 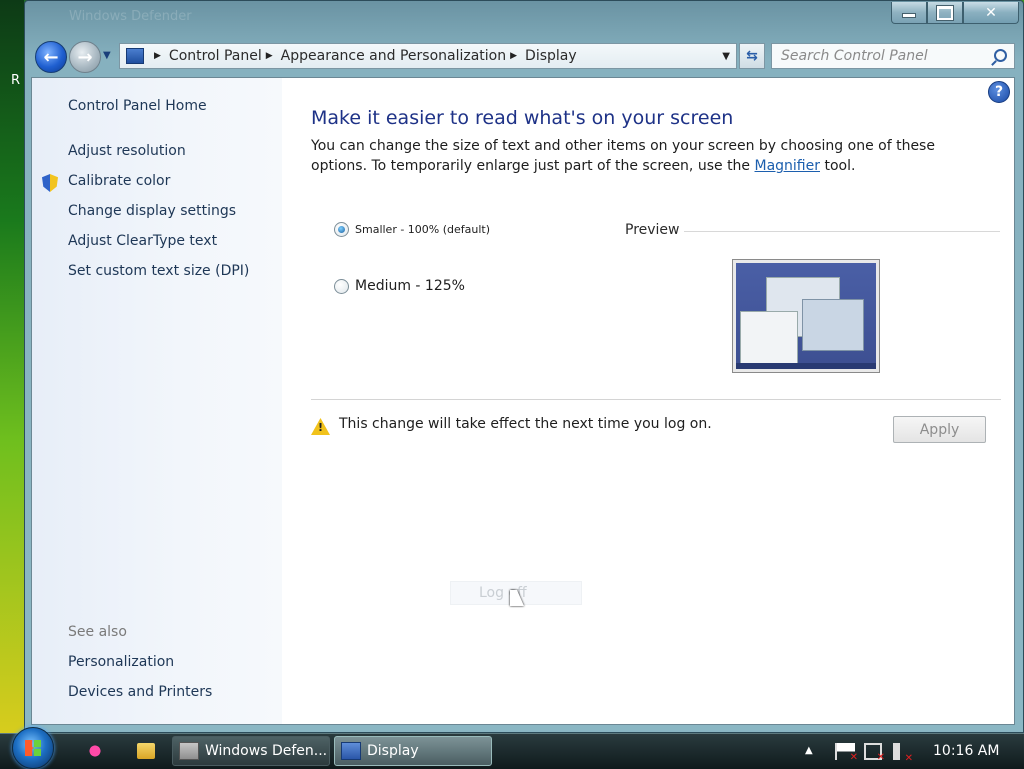 I want to click on breadcrumb-display: Display, so click(x=551, y=56).